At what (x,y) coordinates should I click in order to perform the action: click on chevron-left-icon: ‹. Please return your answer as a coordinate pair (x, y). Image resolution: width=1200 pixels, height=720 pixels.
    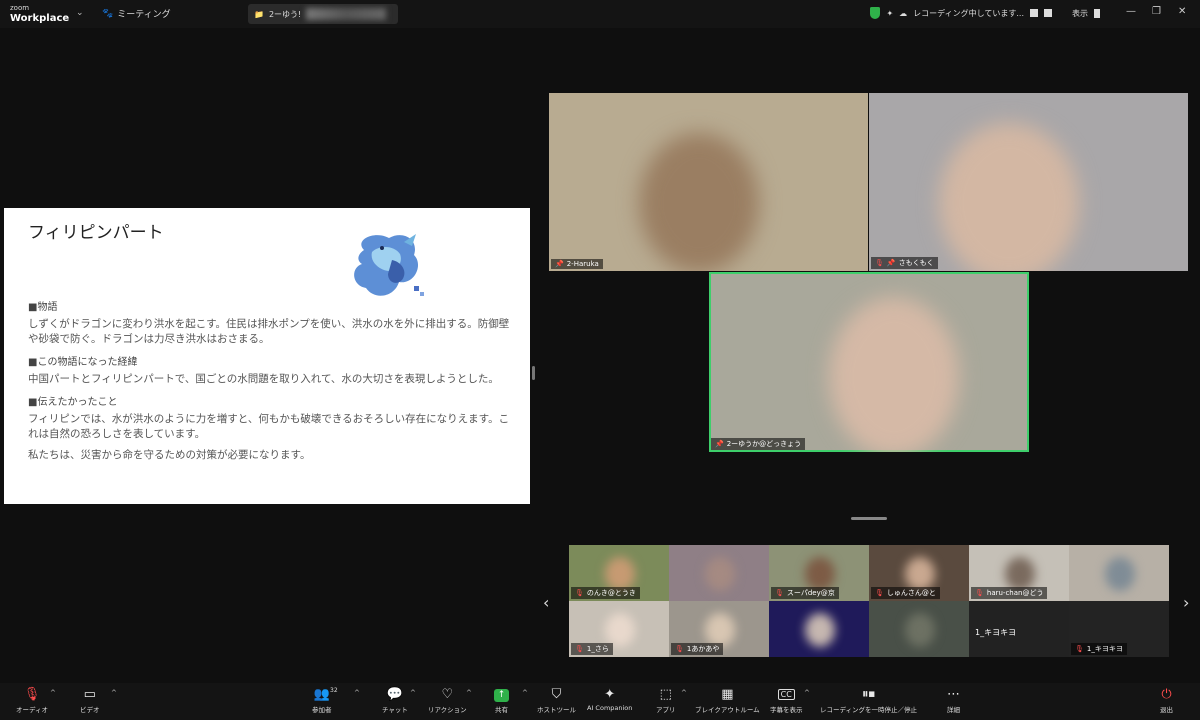
    Looking at the image, I should click on (546, 602).